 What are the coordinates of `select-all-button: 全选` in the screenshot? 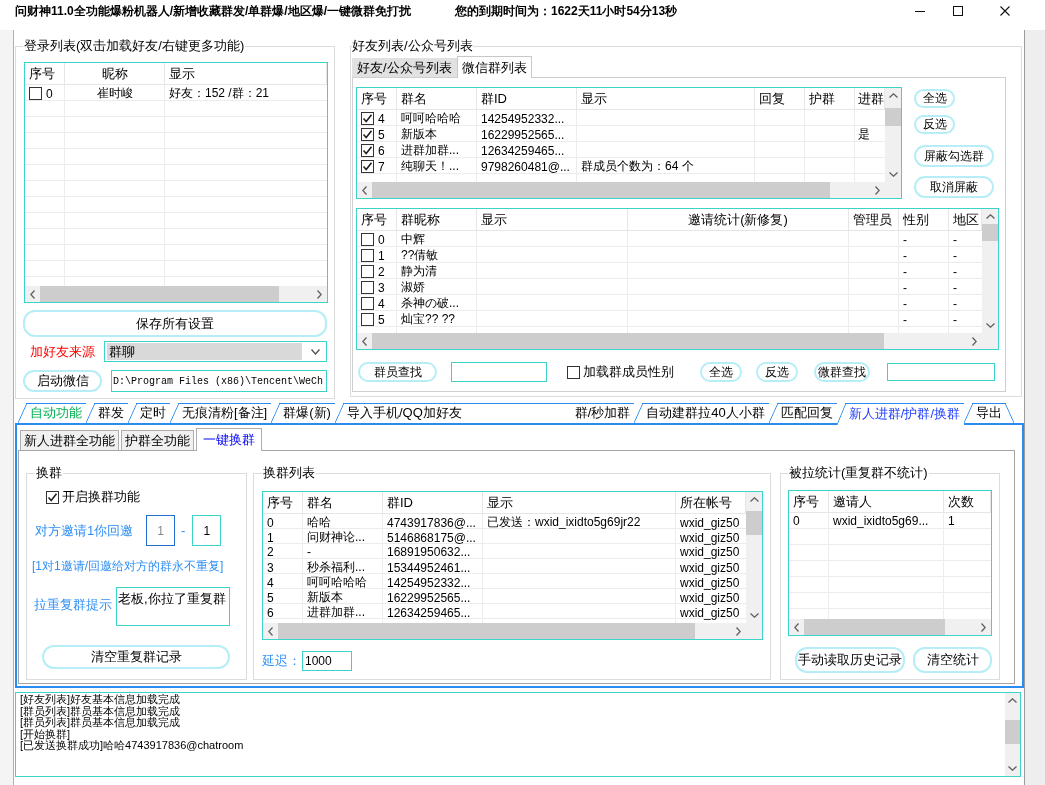 It's located at (721, 372).